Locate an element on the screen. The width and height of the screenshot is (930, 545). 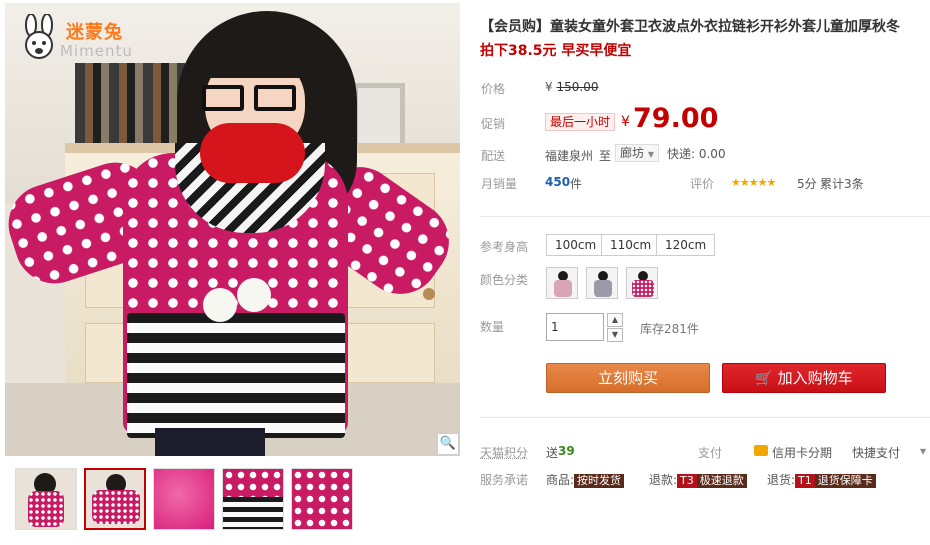
chevron-down-icon: ▼ is located at coordinates (650, 154).